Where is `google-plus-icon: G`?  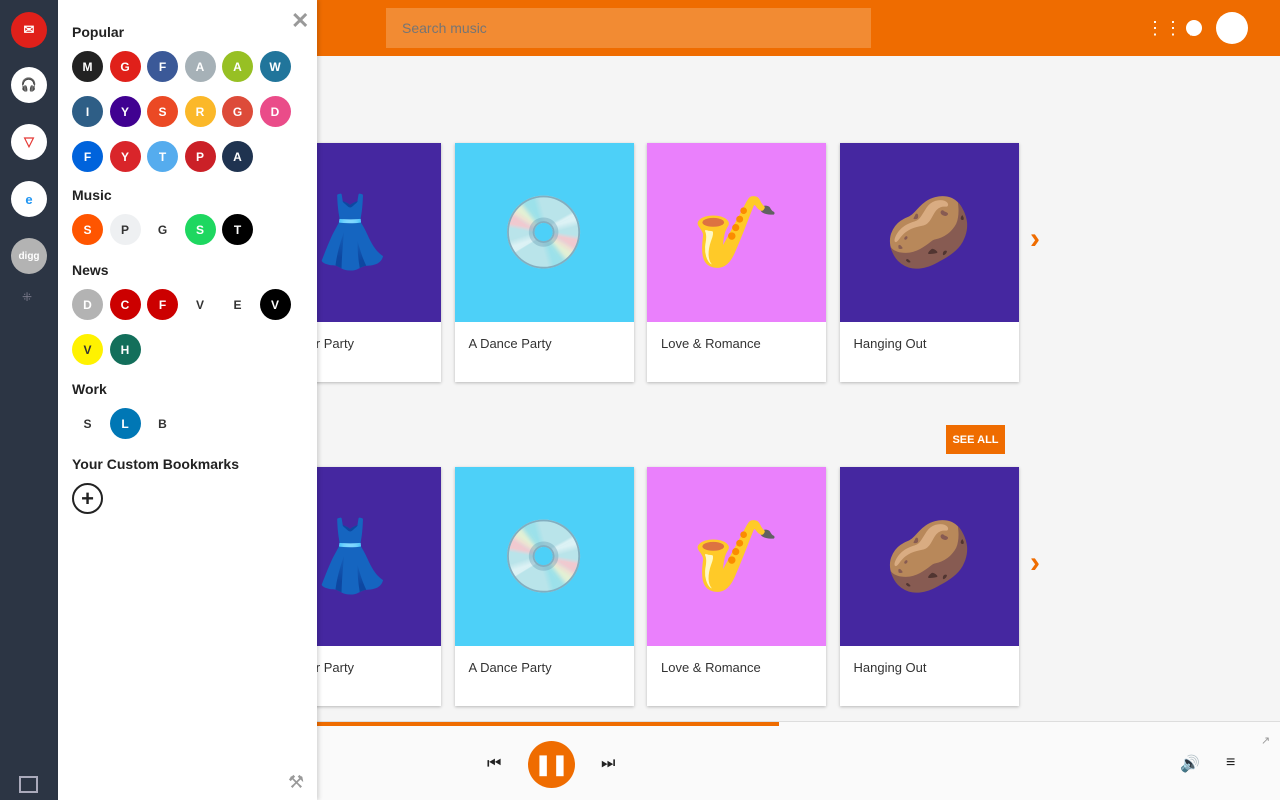 google-plus-icon: G is located at coordinates (237, 111).